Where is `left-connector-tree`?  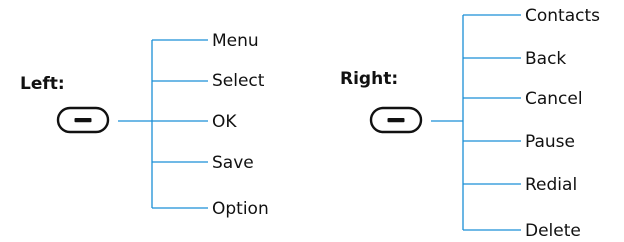
left-connector-tree is located at coordinates (163, 124).